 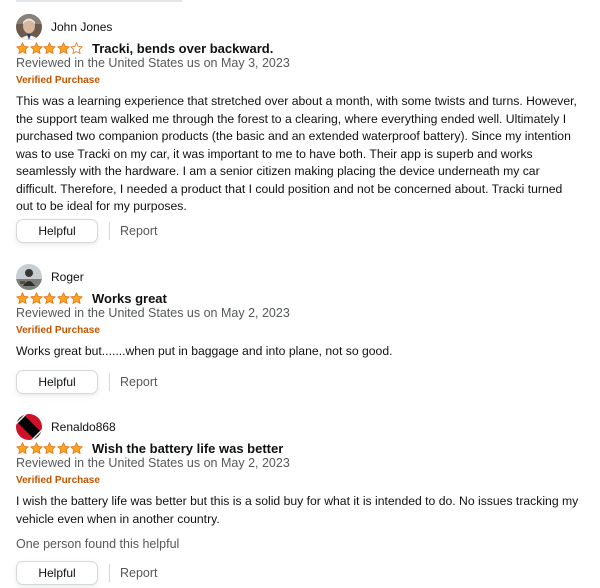 I want to click on helpful-count: One person found this helpful, so click(x=98, y=544).